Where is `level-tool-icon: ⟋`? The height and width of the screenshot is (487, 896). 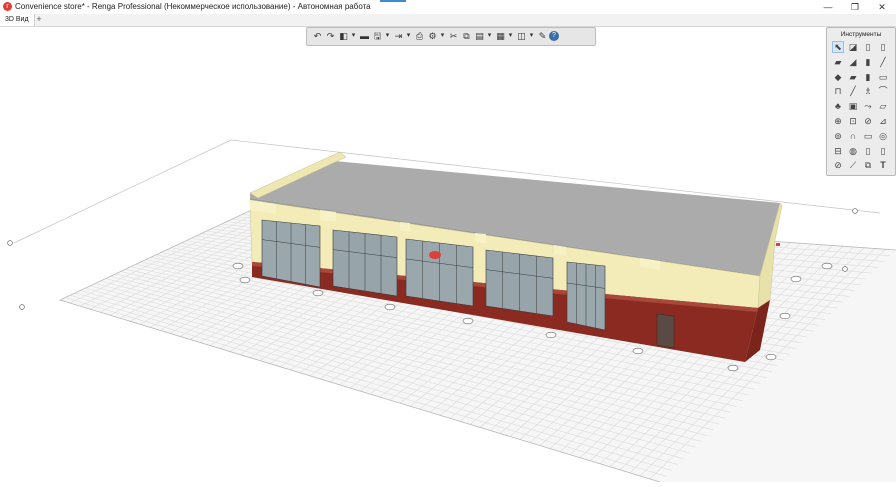
level-tool-icon: ⟋ is located at coordinates (853, 165).